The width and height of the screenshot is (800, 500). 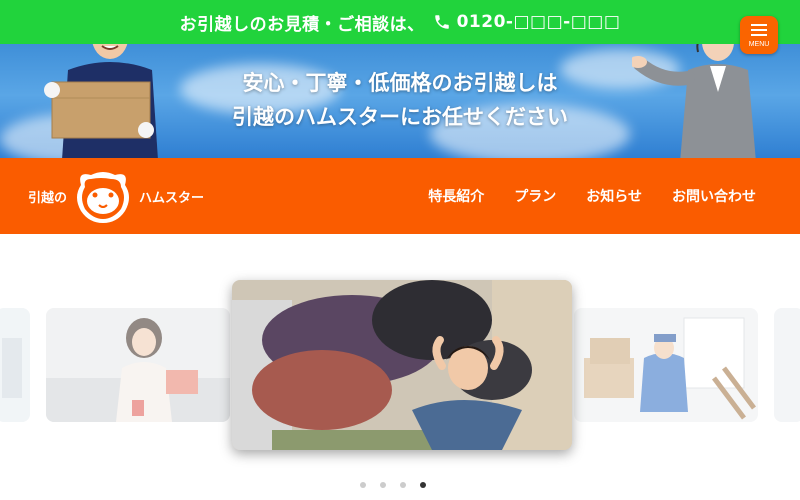 What do you see at coordinates (456, 196) in the screenshot?
I see `nav-item-features: 特長紹介` at bounding box center [456, 196].